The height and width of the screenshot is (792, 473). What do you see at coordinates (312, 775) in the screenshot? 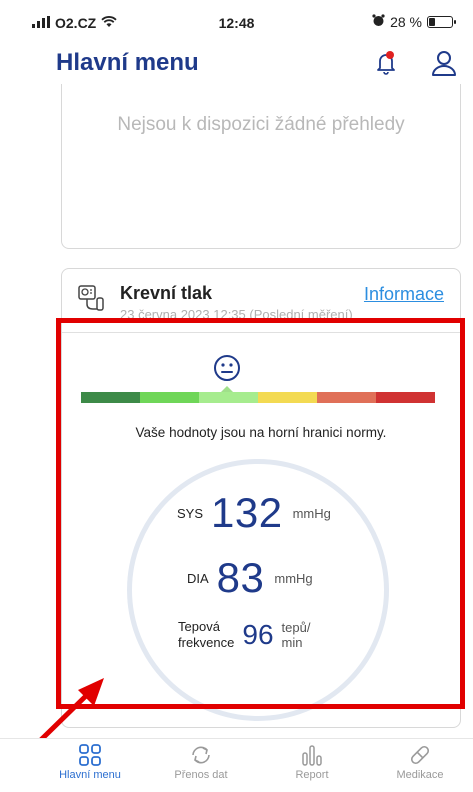
I see `tab-label: Report` at bounding box center [312, 775].